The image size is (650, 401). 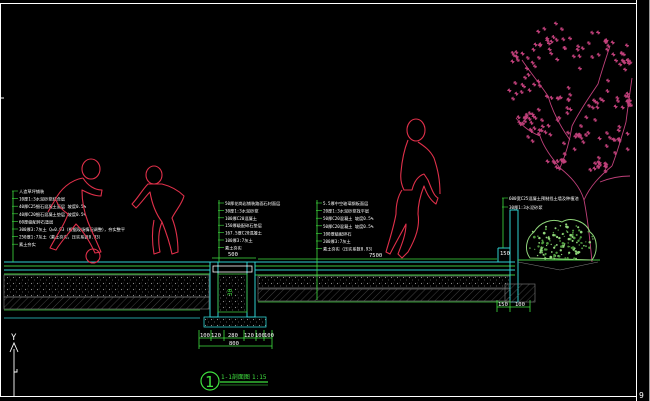 I want to click on section-marker-number: 1, so click(x=209, y=382).